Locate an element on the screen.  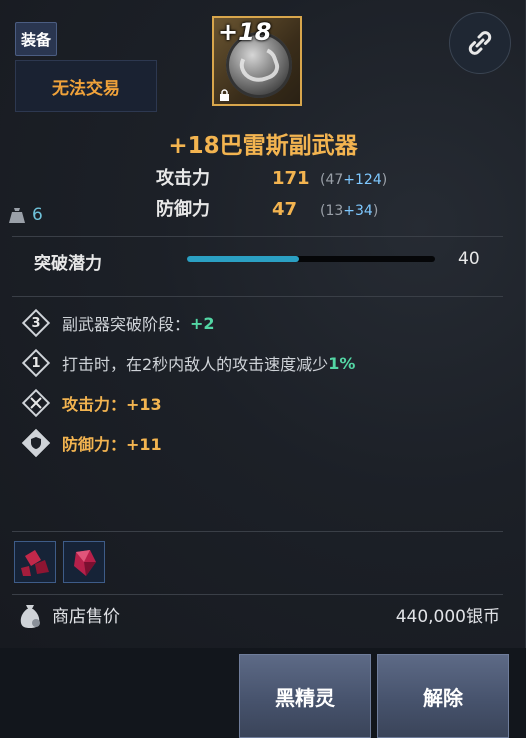
stat-value: 47 is located at coordinates (285, 209).